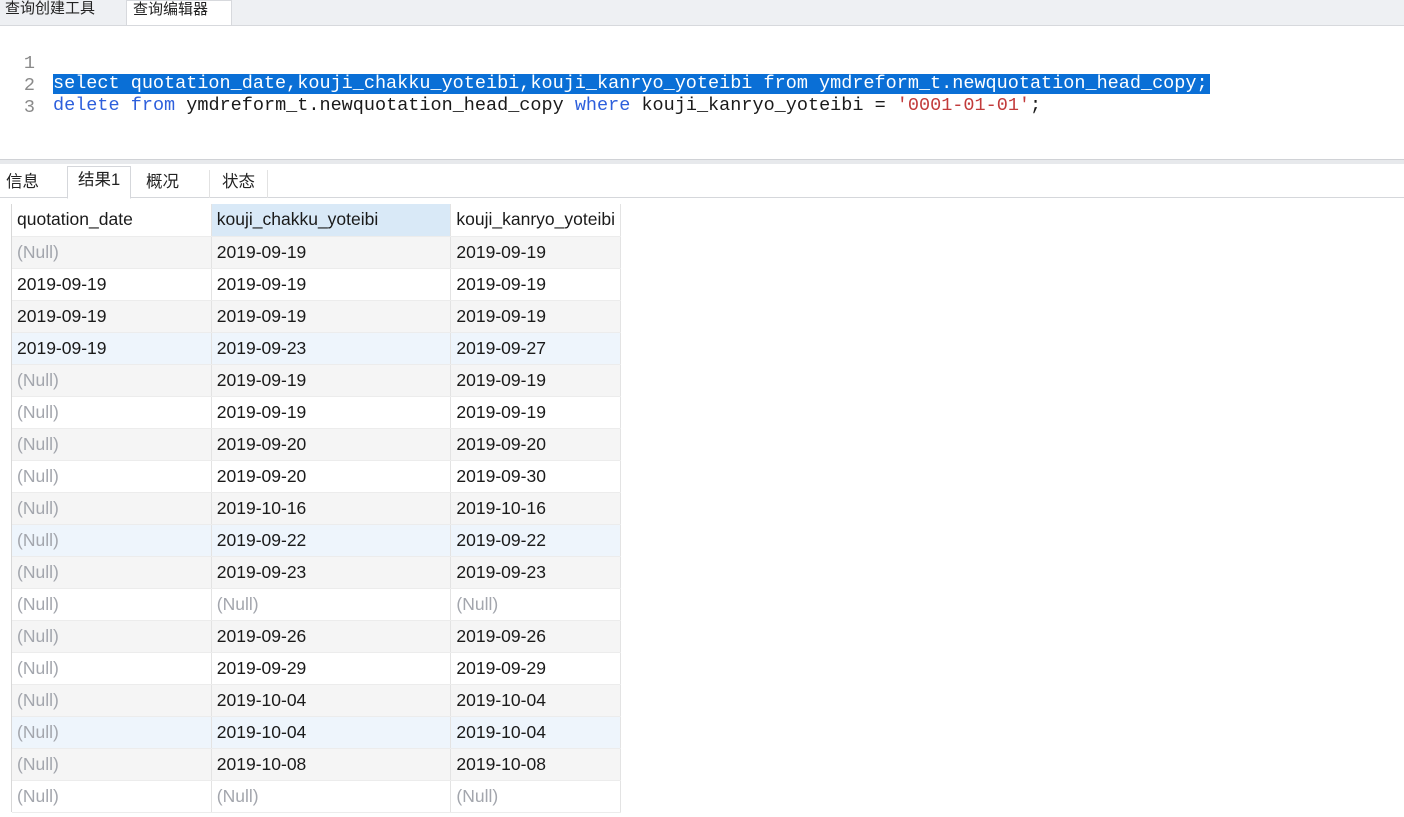 The height and width of the screenshot is (817, 1404). I want to click on table-row: (Null) 2019-09-26 2019-09-26, so click(316, 636).